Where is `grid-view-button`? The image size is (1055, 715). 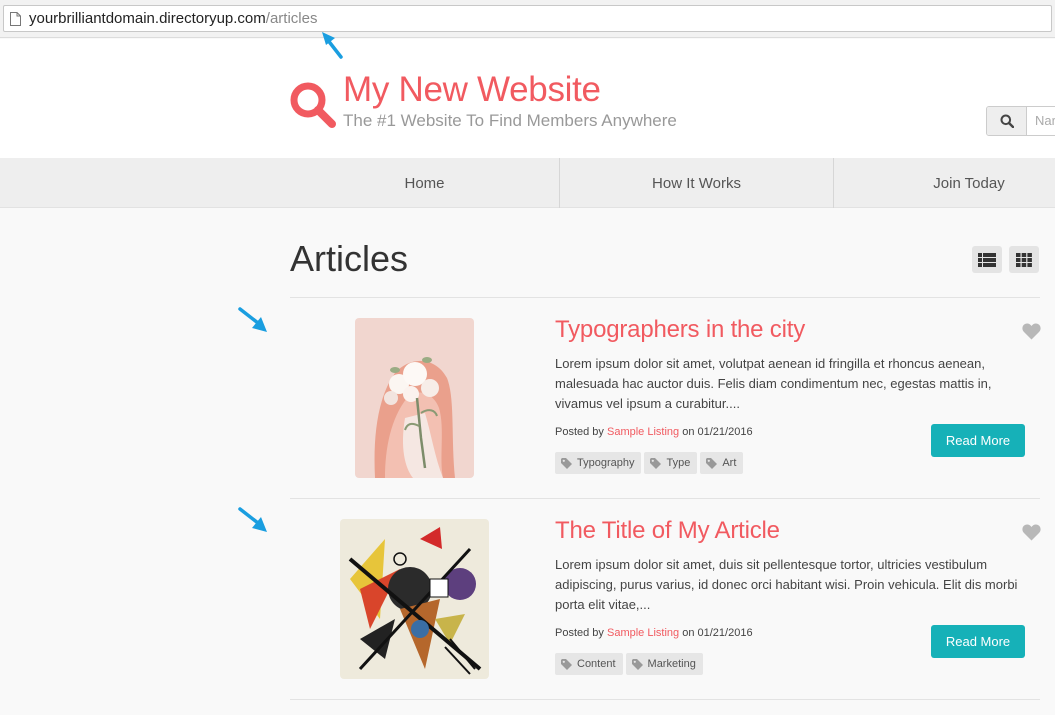
grid-view-button is located at coordinates (1024, 259).